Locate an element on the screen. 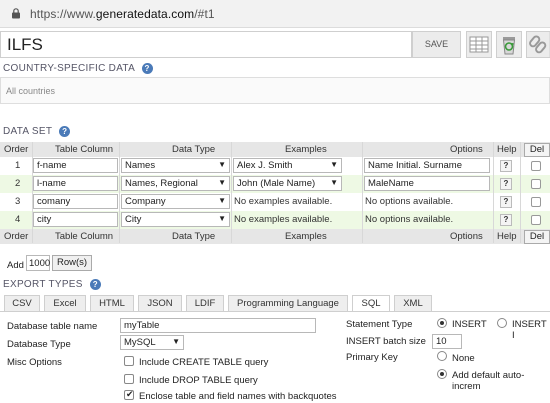 This screenshot has width=550, height=403. example-select: John (Male Name) ▼ is located at coordinates (287, 183).